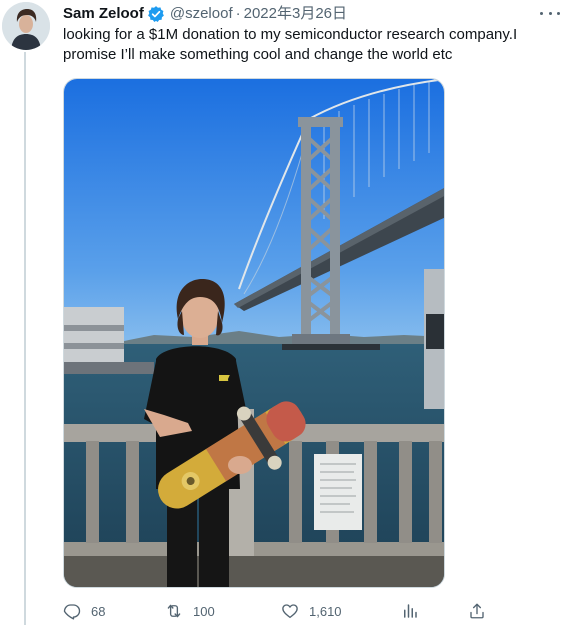  Describe the element at coordinates (174, 611) in the screenshot. I see `retweet-icon` at that location.